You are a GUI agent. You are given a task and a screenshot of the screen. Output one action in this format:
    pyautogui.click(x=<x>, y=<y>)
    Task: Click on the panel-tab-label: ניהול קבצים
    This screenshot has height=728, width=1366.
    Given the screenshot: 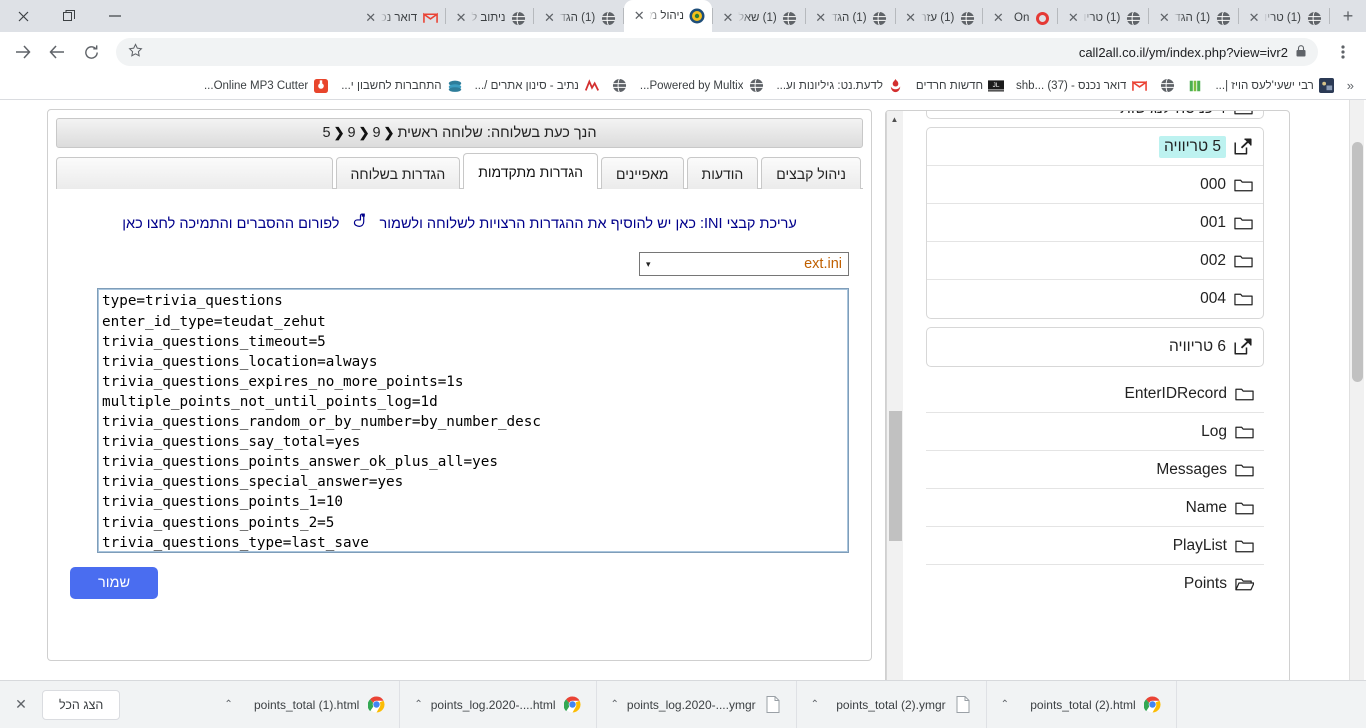 What is the action you would take?
    pyautogui.click(x=811, y=173)
    